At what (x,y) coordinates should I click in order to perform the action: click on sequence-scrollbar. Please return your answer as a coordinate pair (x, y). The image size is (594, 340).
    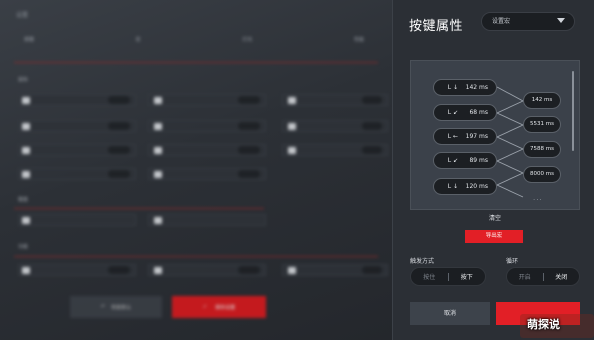
    Looking at the image, I should click on (573, 111).